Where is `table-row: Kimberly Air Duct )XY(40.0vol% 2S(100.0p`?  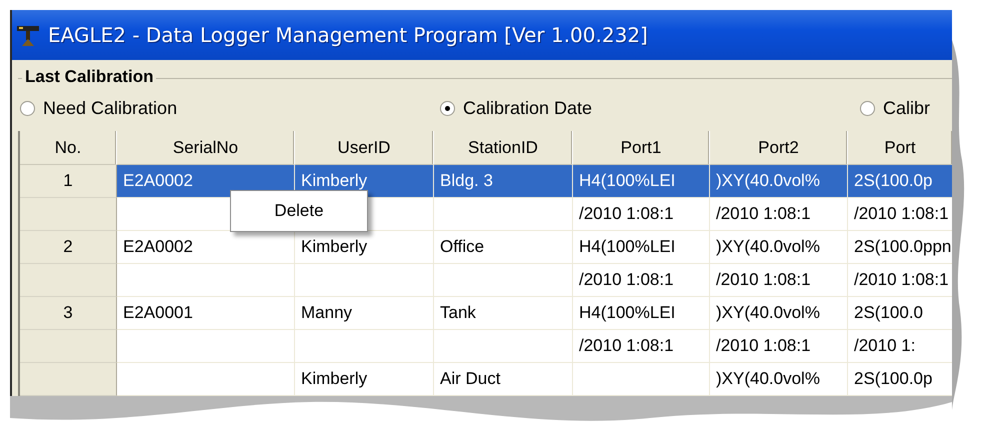 table-row: Kimberly Air Duct )XY(40.0vol% 2S(100.0p is located at coordinates (486, 379).